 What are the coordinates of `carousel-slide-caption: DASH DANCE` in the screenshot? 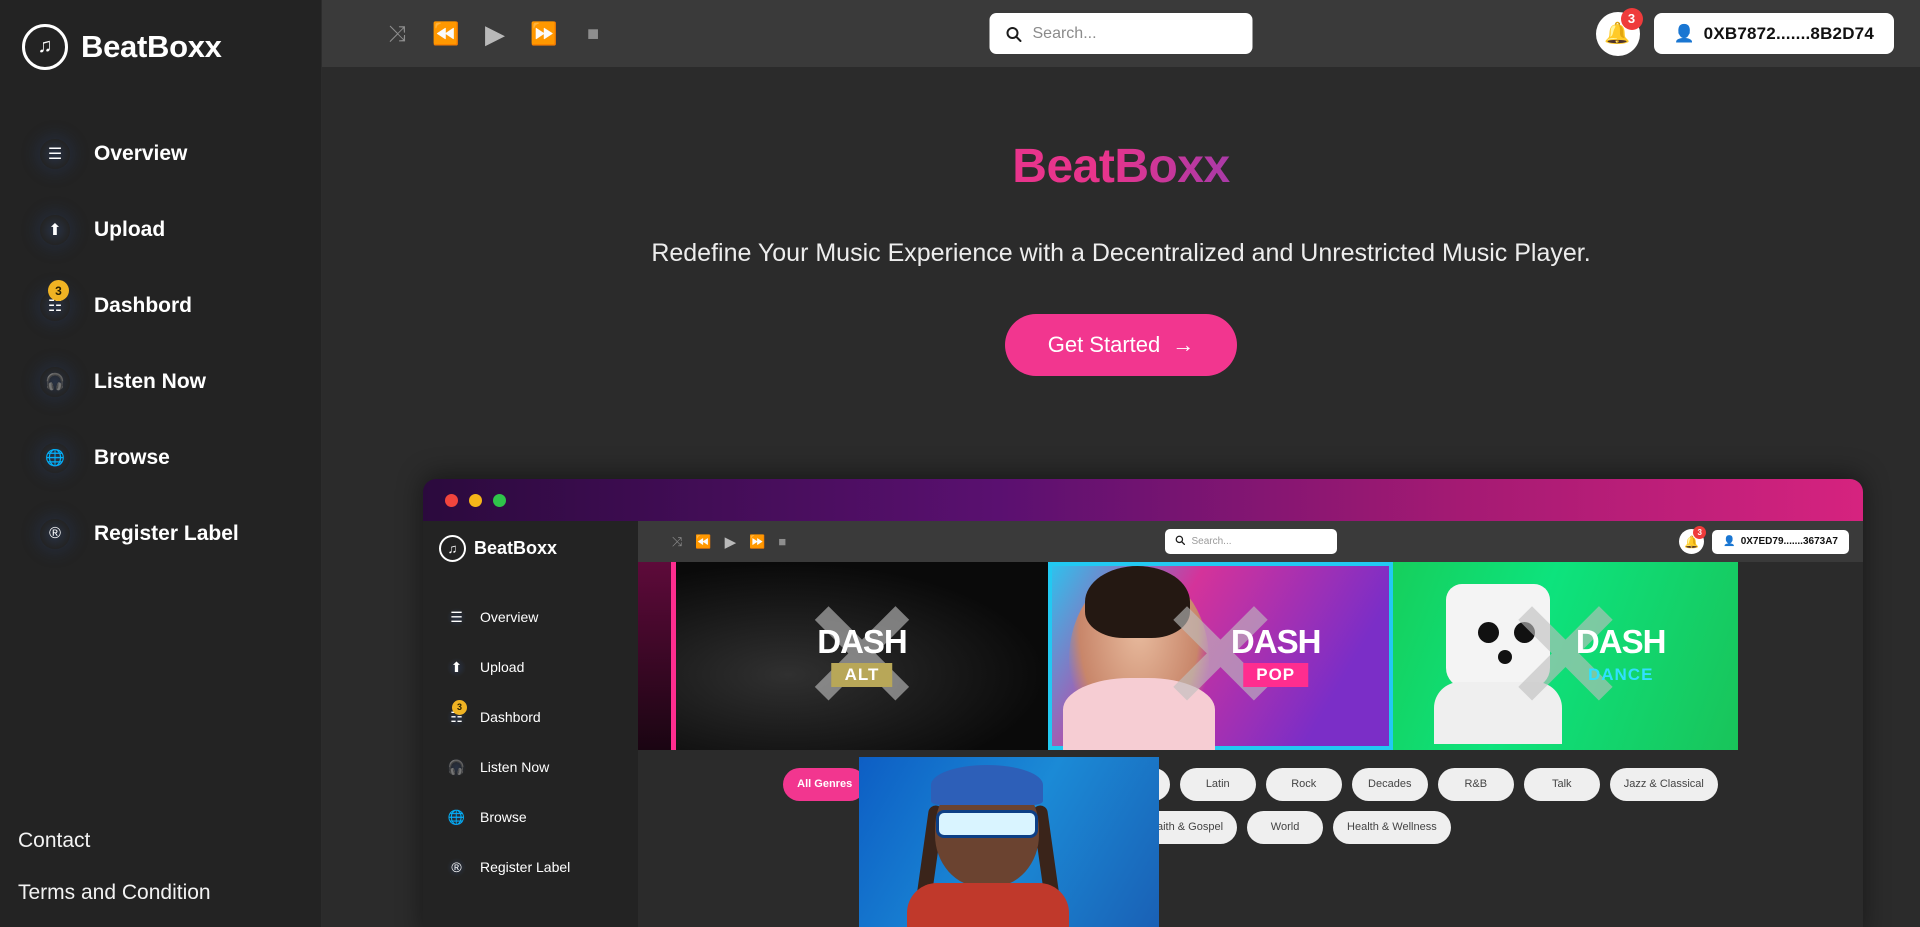 It's located at (1621, 656).